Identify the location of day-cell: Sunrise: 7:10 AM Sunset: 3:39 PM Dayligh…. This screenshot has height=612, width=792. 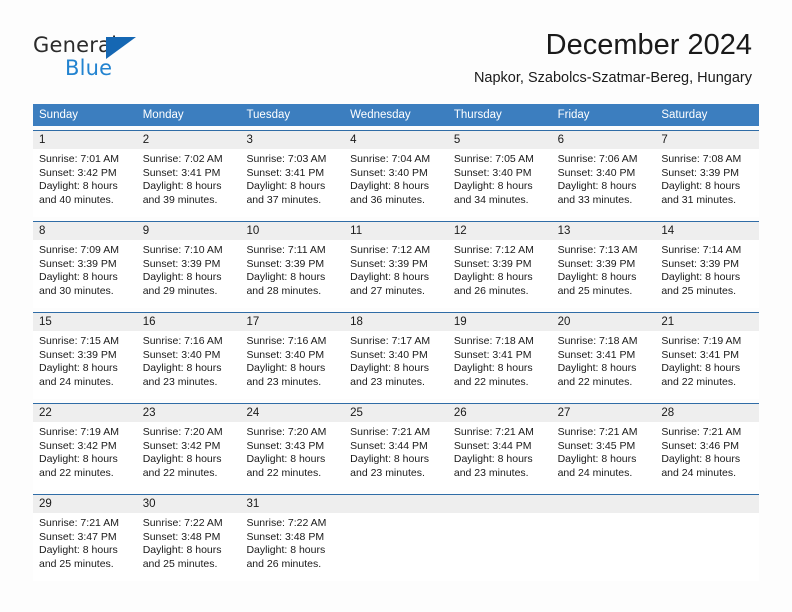
(189, 274).